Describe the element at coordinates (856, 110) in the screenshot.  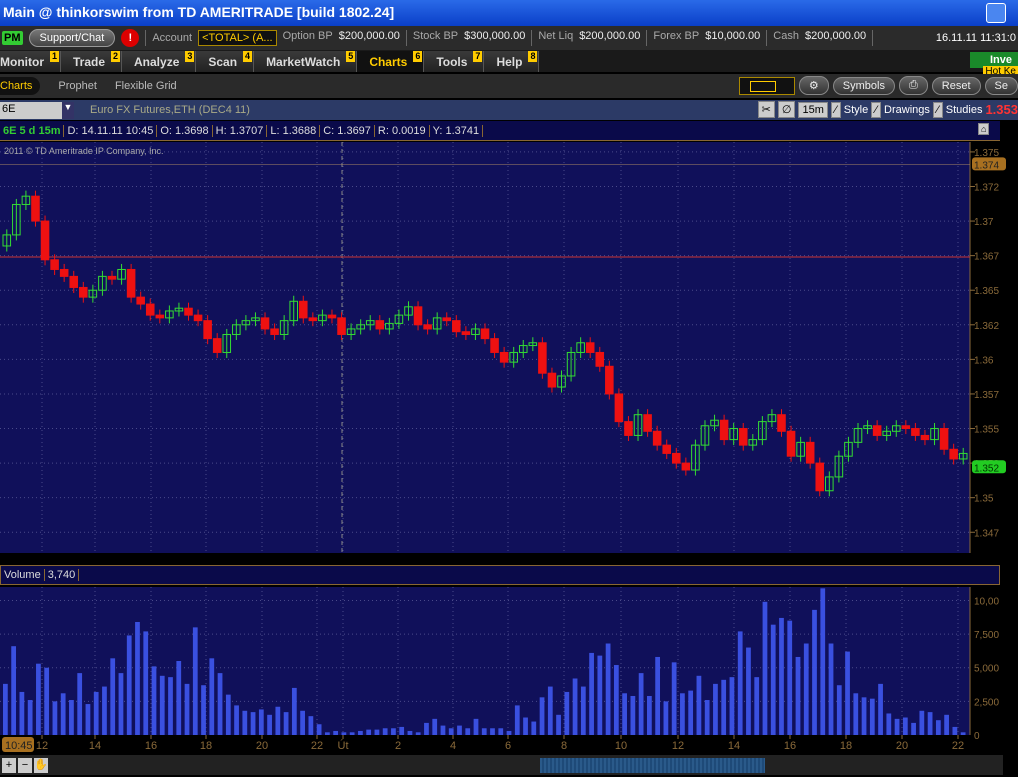
I see `style-button: Style` at that location.